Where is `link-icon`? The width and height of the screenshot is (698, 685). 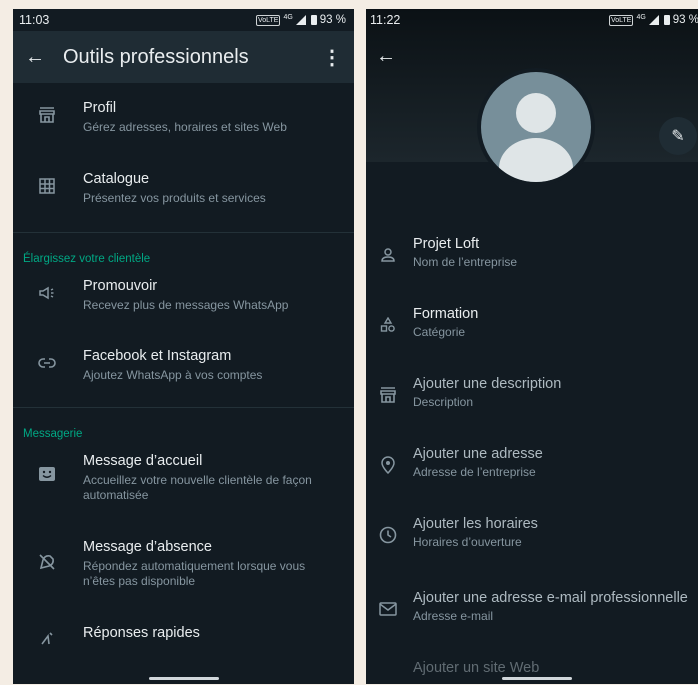
link-icon is located at coordinates (47, 363).